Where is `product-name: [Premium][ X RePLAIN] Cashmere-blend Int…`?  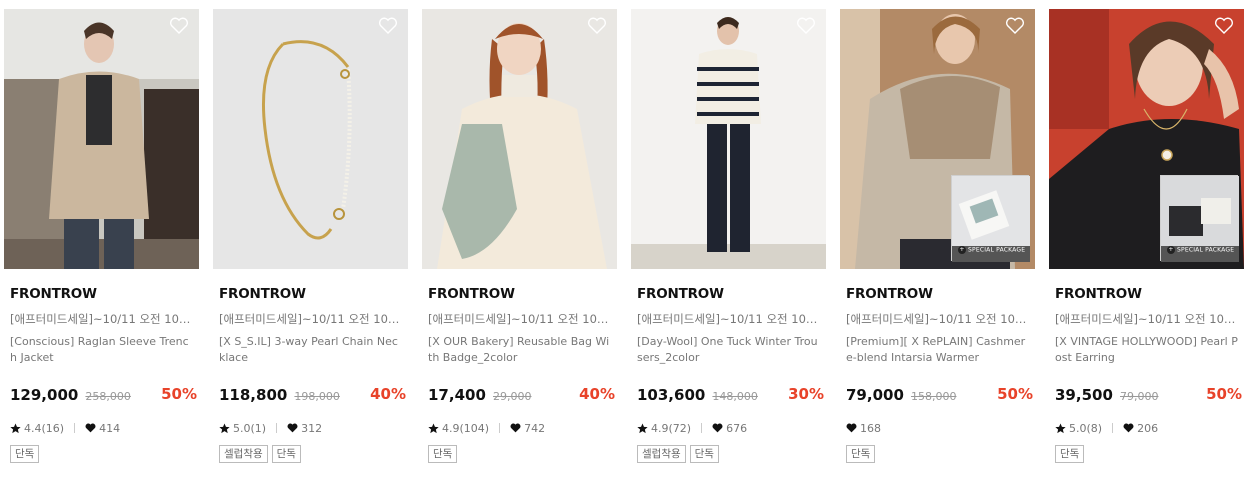
product-name: [Premium][ X RePLAIN] Cashmere-blend Int… is located at coordinates (938, 350).